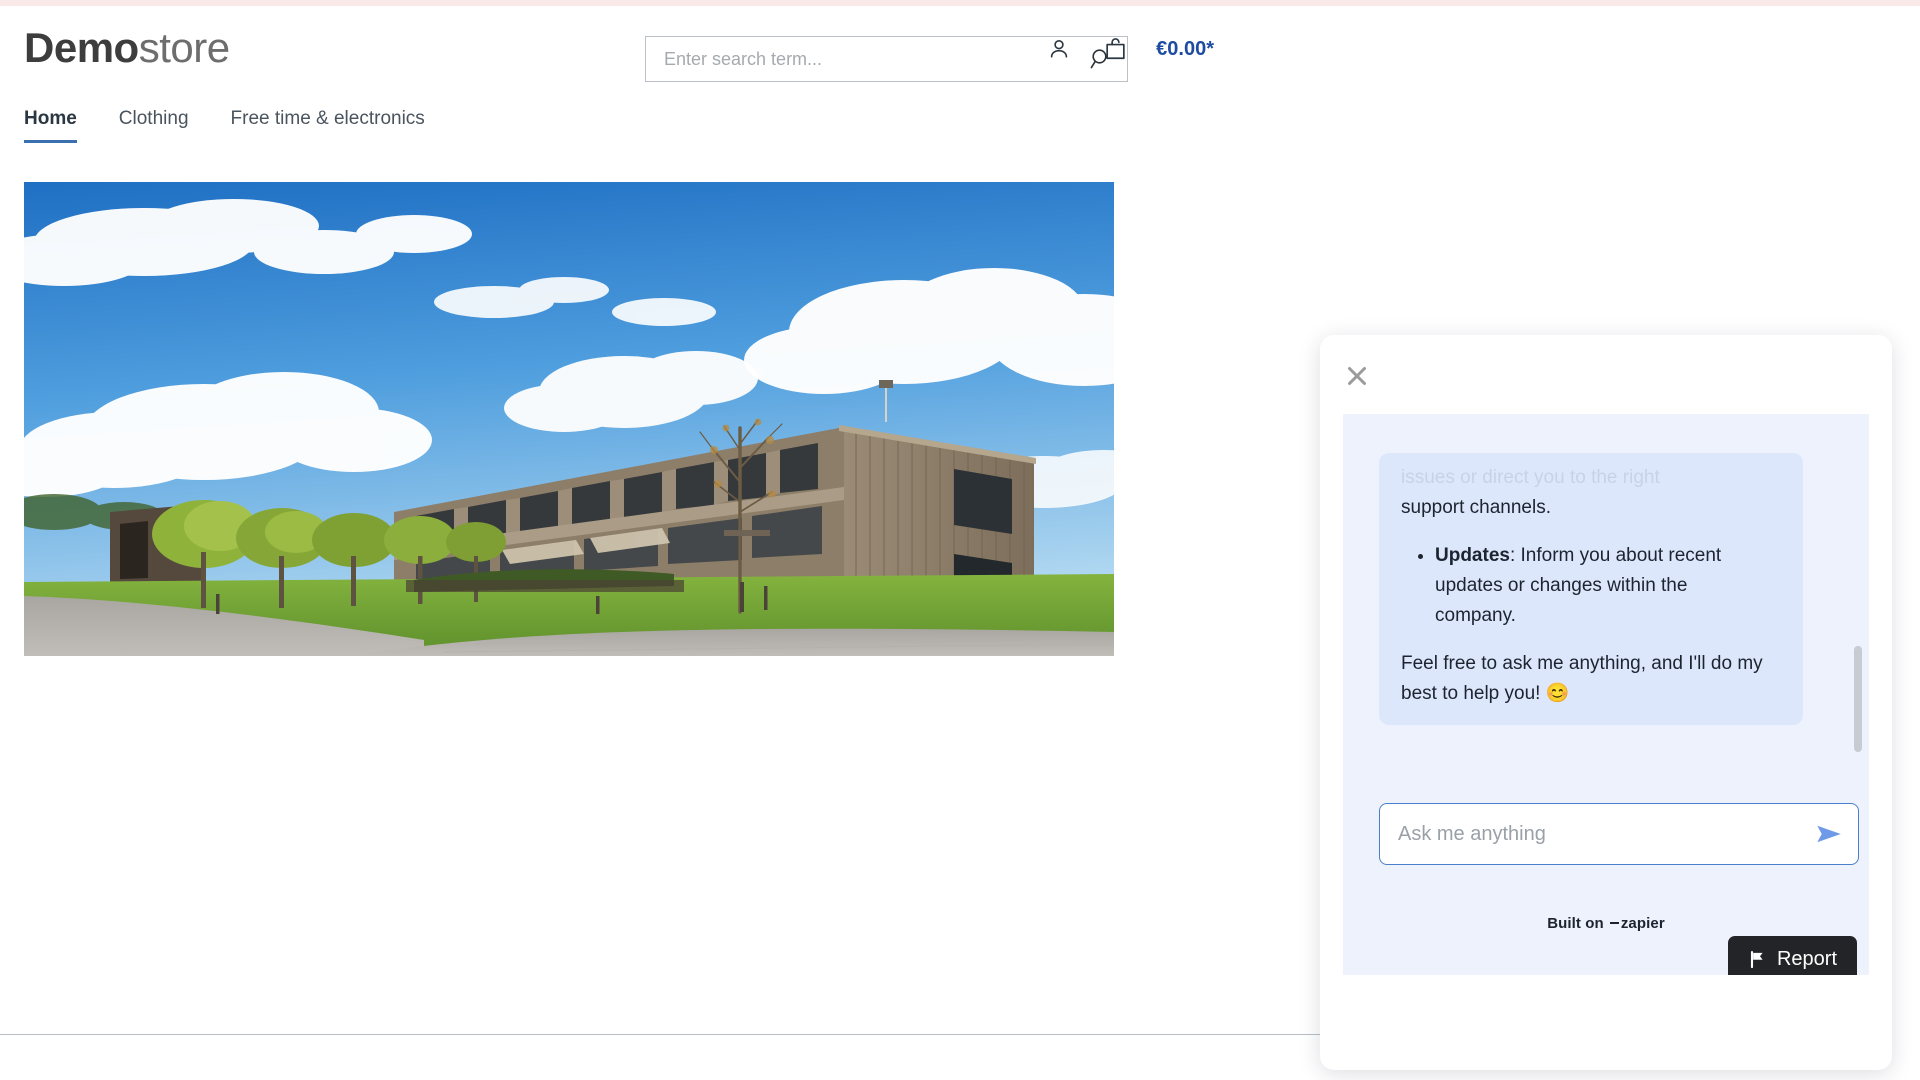 This screenshot has width=1920, height=1080. I want to click on logo-light-text: store, so click(184, 47).